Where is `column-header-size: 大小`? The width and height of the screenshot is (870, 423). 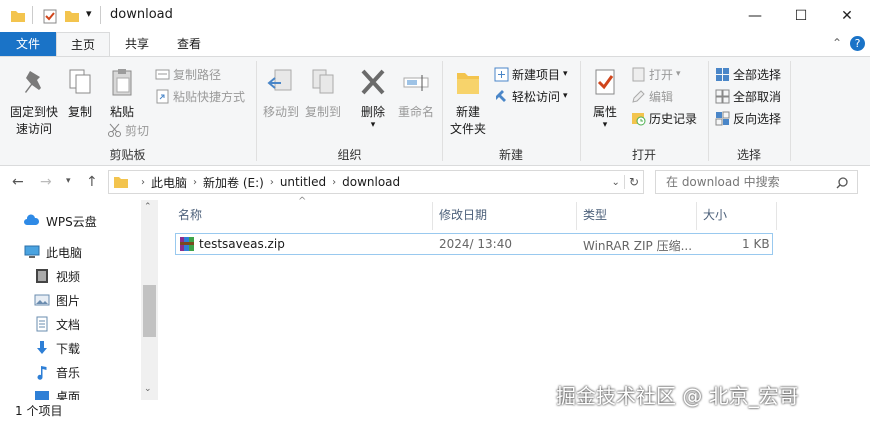 column-header-size: 大小 is located at coordinates (715, 214).